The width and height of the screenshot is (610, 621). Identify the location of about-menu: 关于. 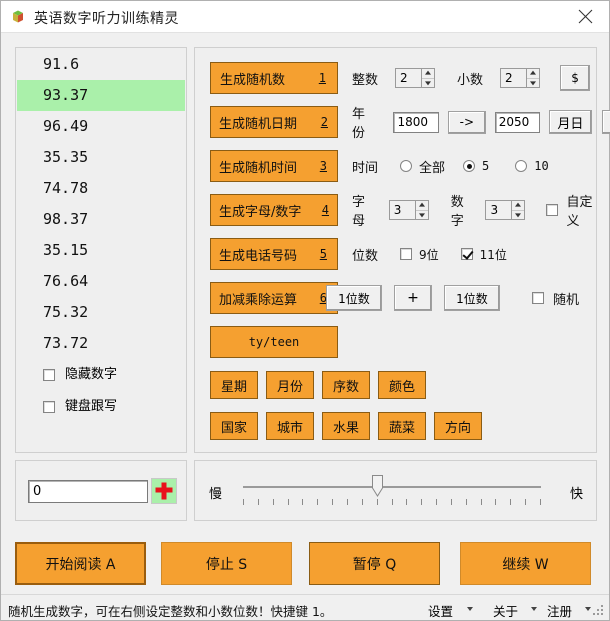
(505, 610).